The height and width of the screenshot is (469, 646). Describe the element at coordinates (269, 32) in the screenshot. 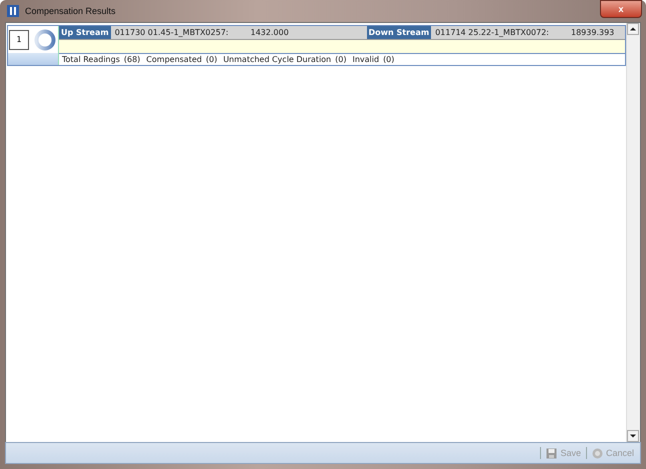

I see `meter-value: 1432.000` at that location.